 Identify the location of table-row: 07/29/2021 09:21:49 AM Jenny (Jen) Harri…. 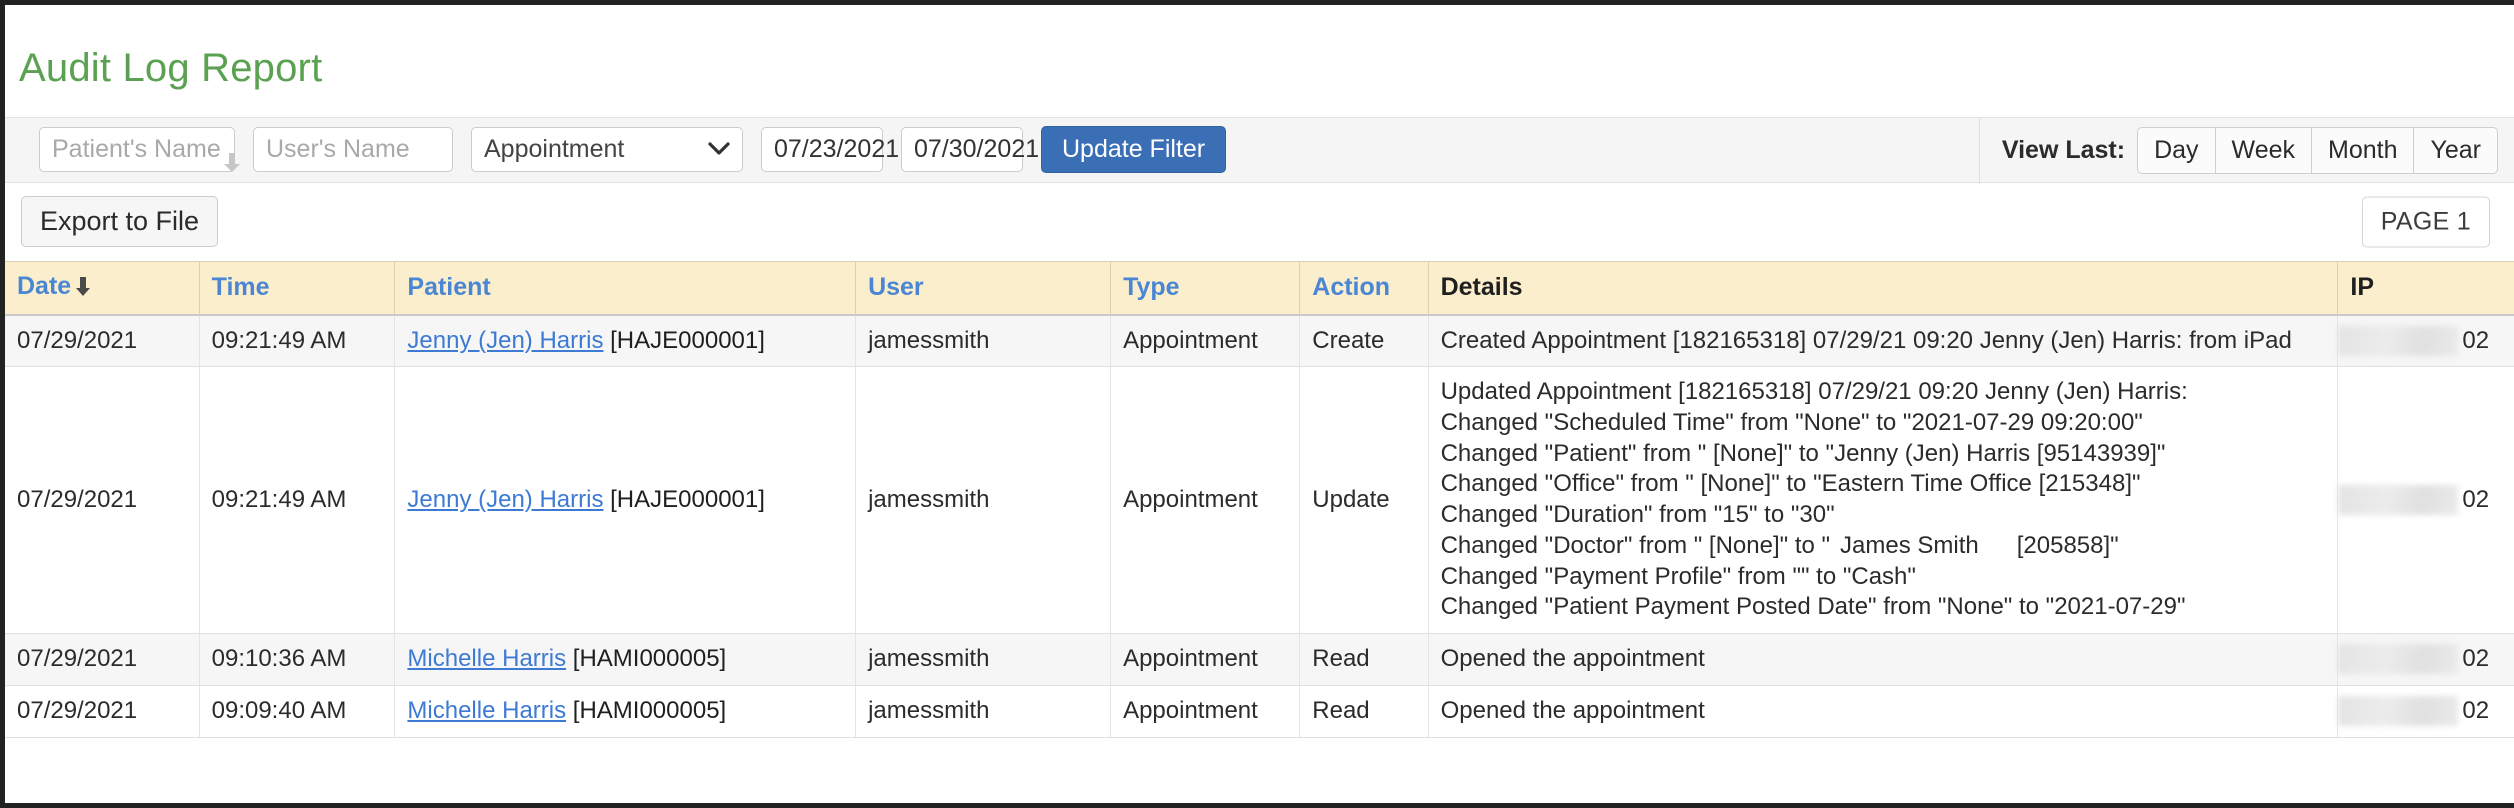
(1259, 341).